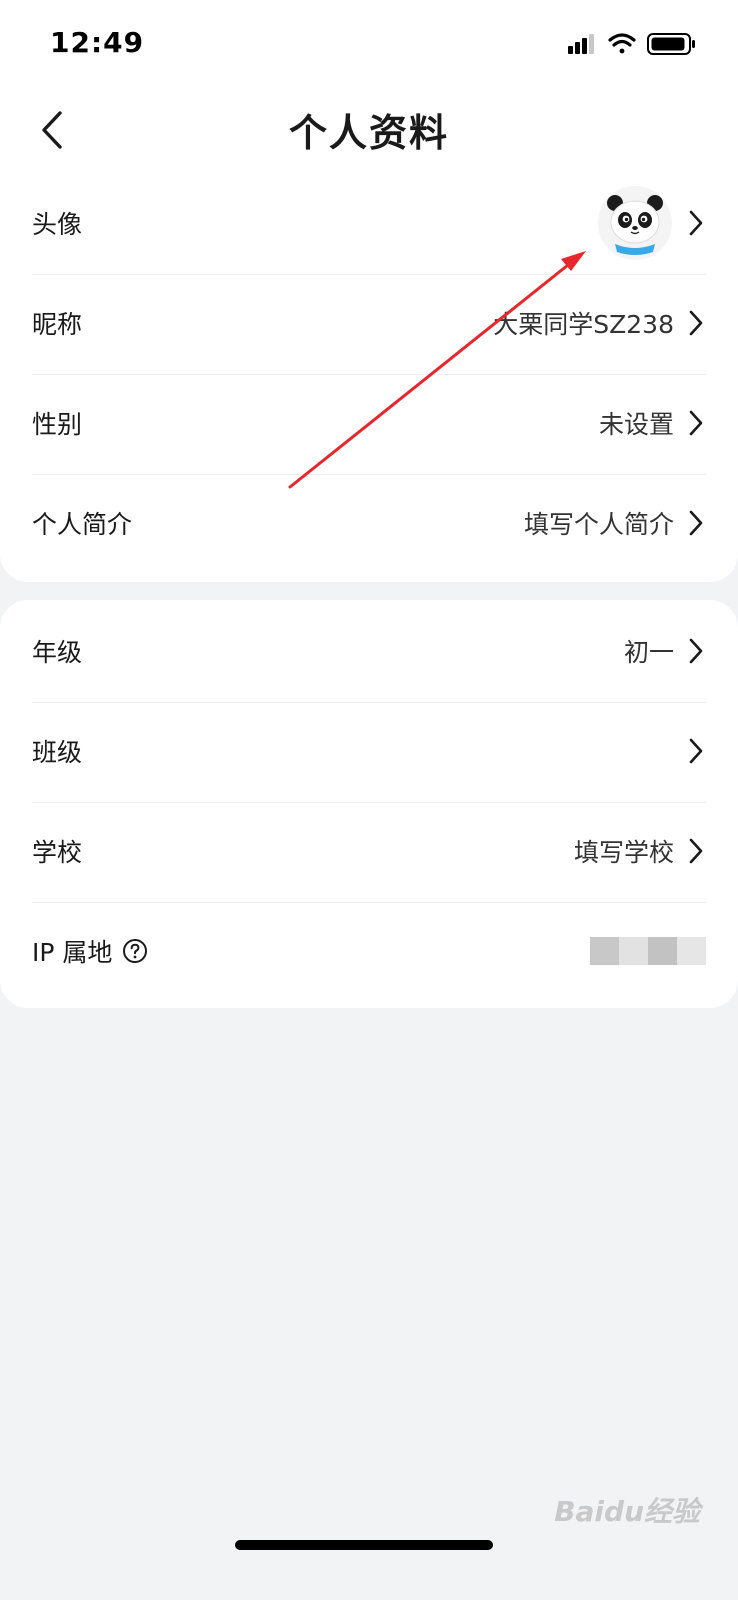 This screenshot has height=1600, width=738. I want to click on school-label: 学校, so click(57, 852).